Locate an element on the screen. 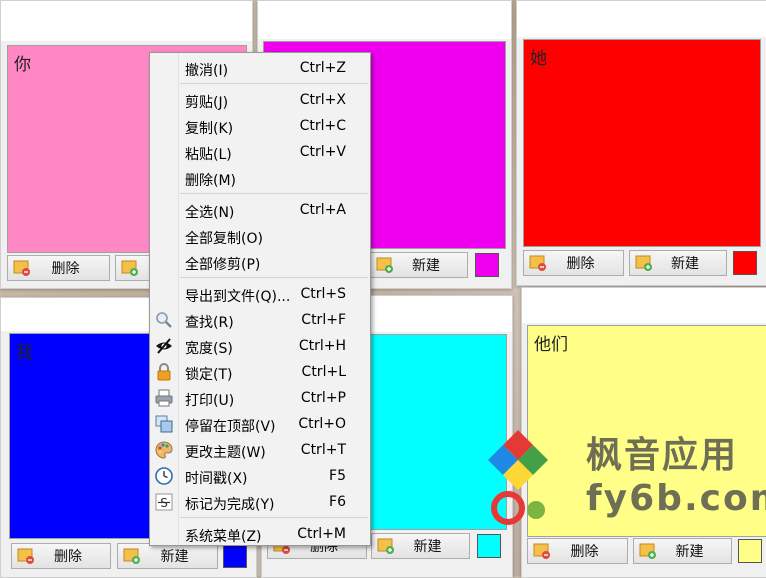 This screenshot has height=578, width=766. note-text: 她 is located at coordinates (538, 59).